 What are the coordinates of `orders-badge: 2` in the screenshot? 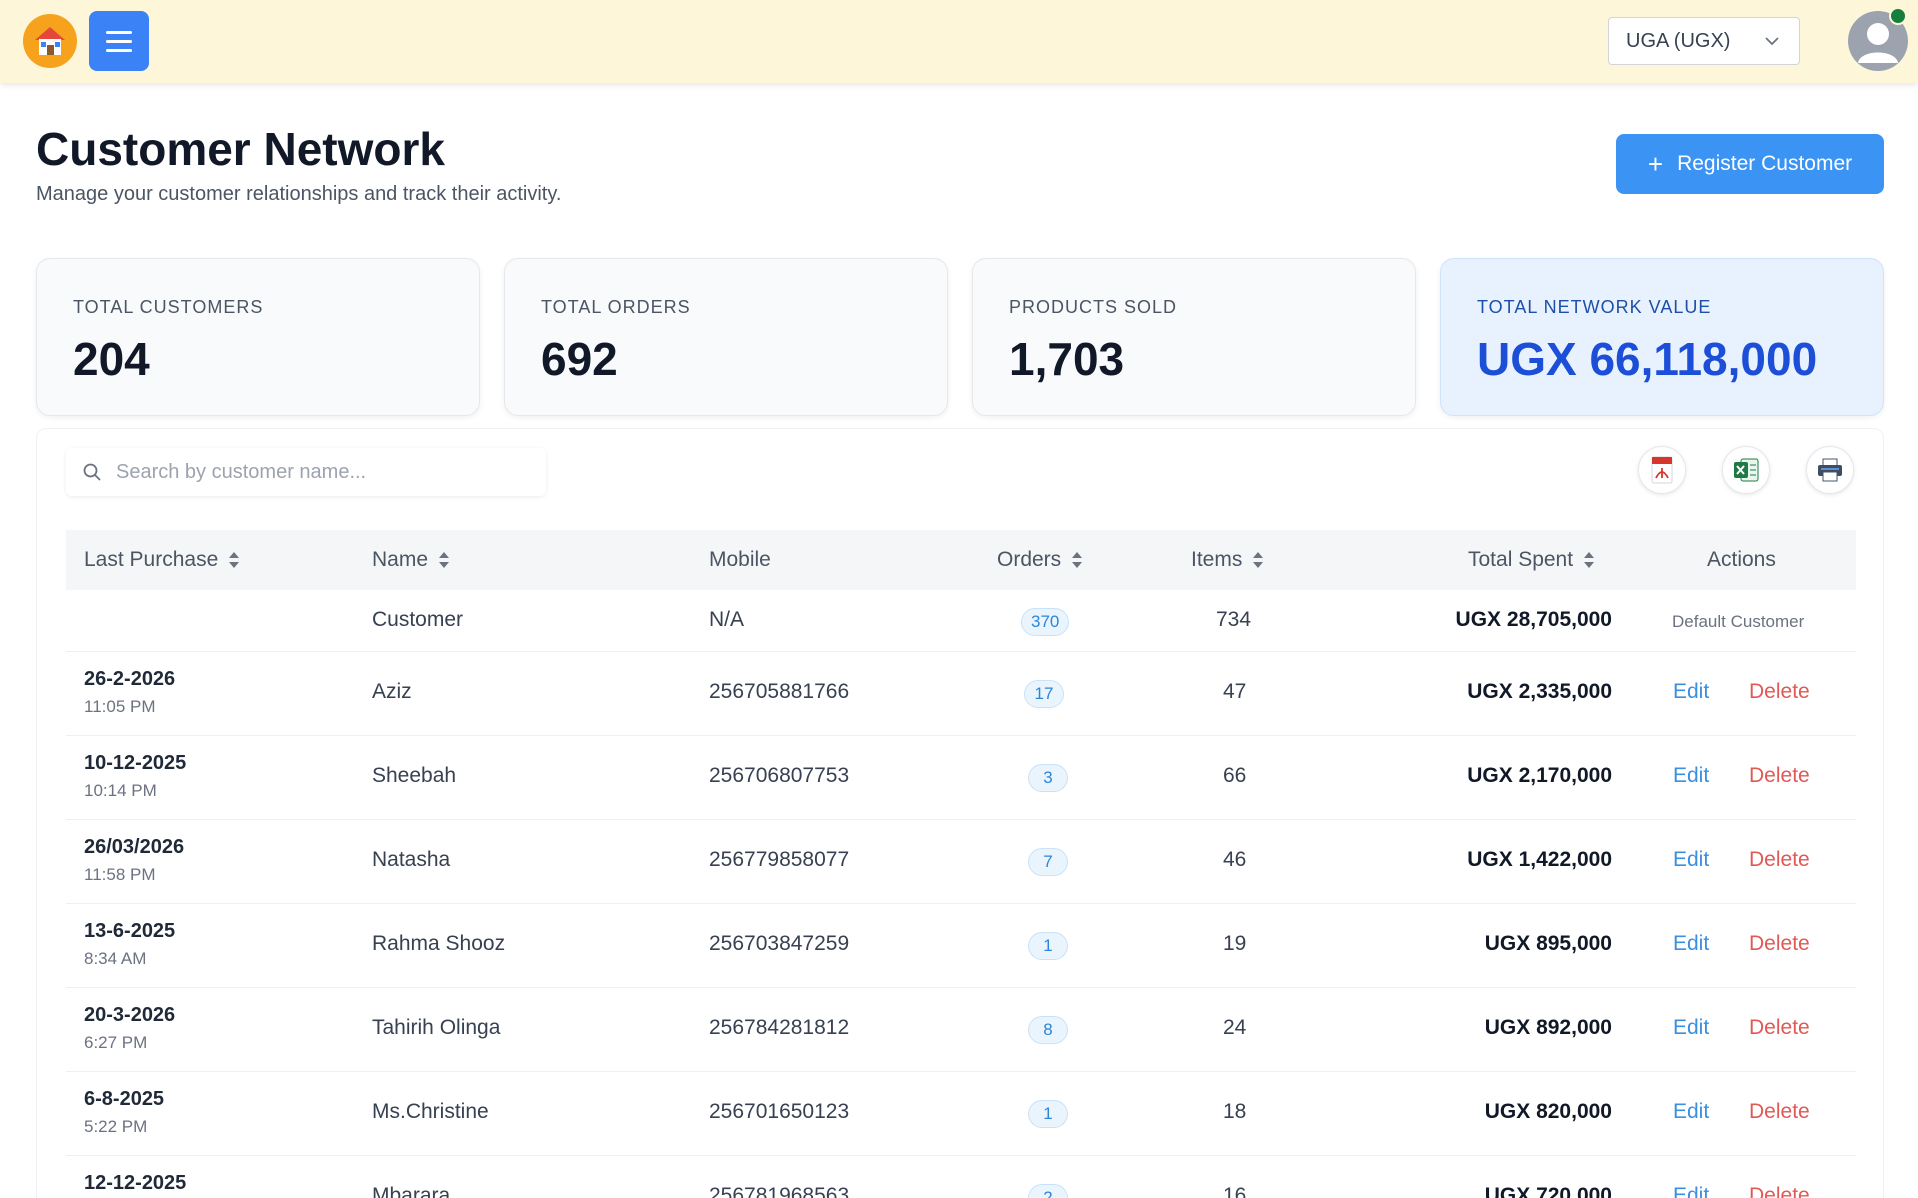 It's located at (1048, 1191).